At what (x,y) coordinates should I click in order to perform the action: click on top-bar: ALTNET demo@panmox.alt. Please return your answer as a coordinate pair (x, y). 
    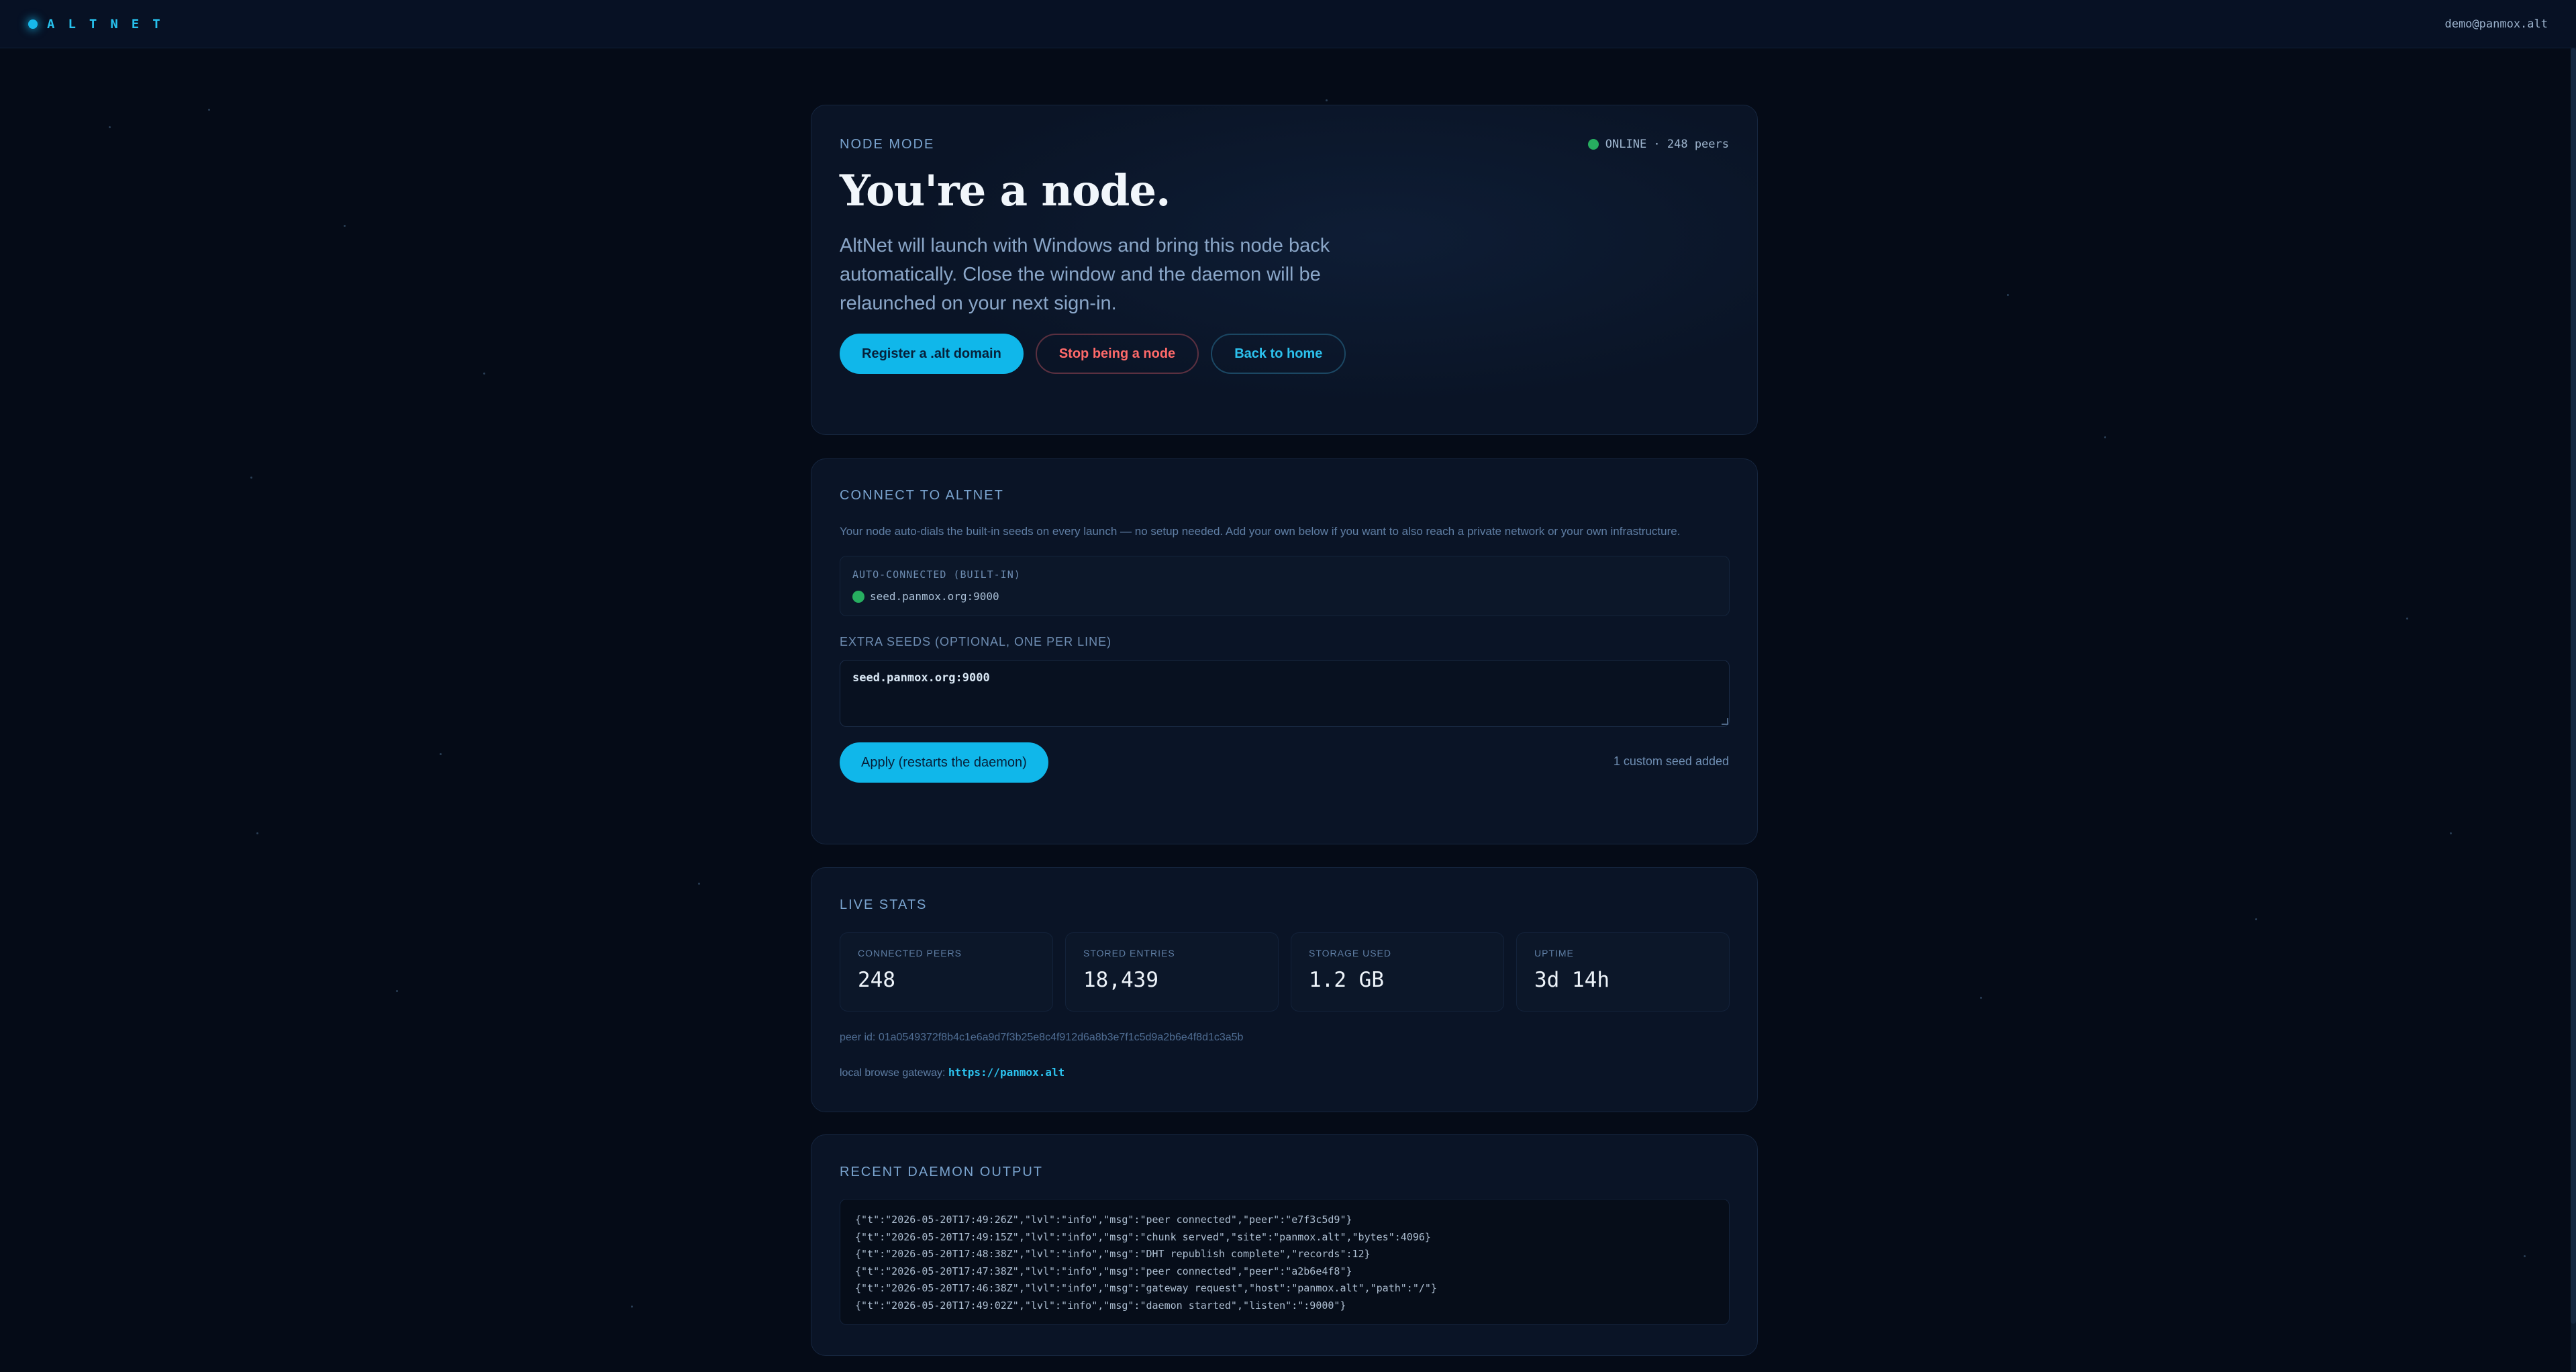
    Looking at the image, I should click on (1288, 24).